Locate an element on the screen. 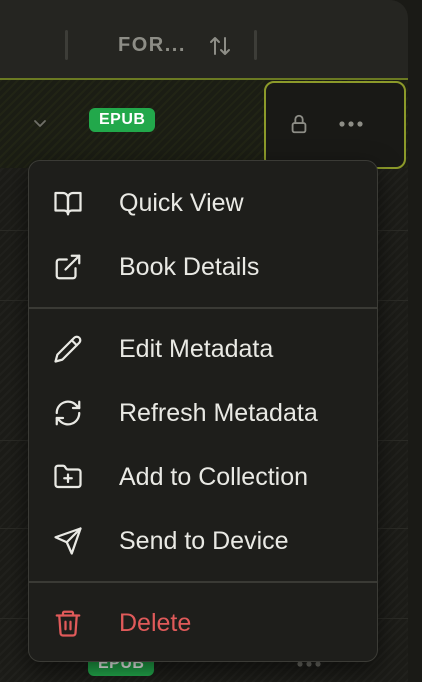 This screenshot has width=422, height=682. pencil-icon is located at coordinates (68, 349).